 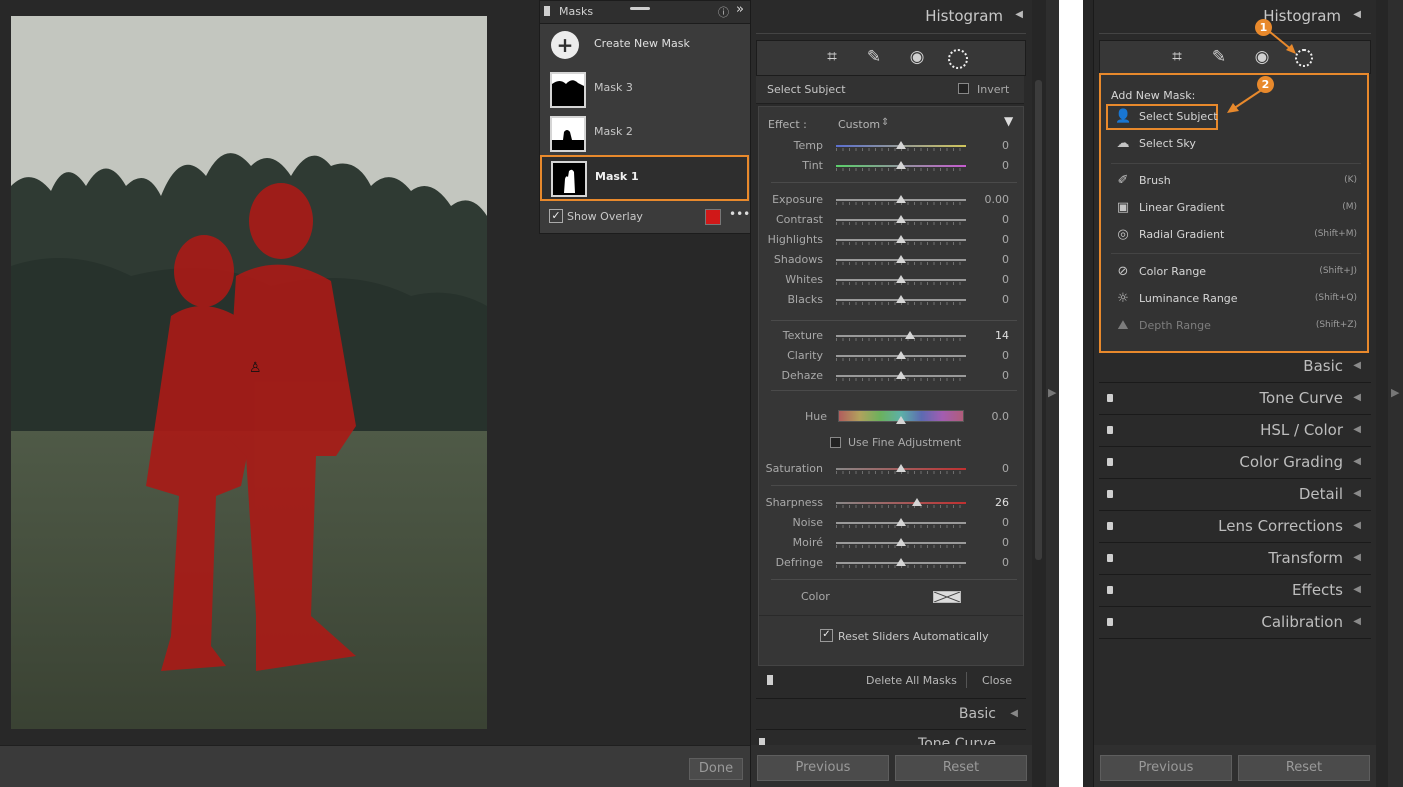 What do you see at coordinates (640, 8) in the screenshot?
I see `drag-handle` at bounding box center [640, 8].